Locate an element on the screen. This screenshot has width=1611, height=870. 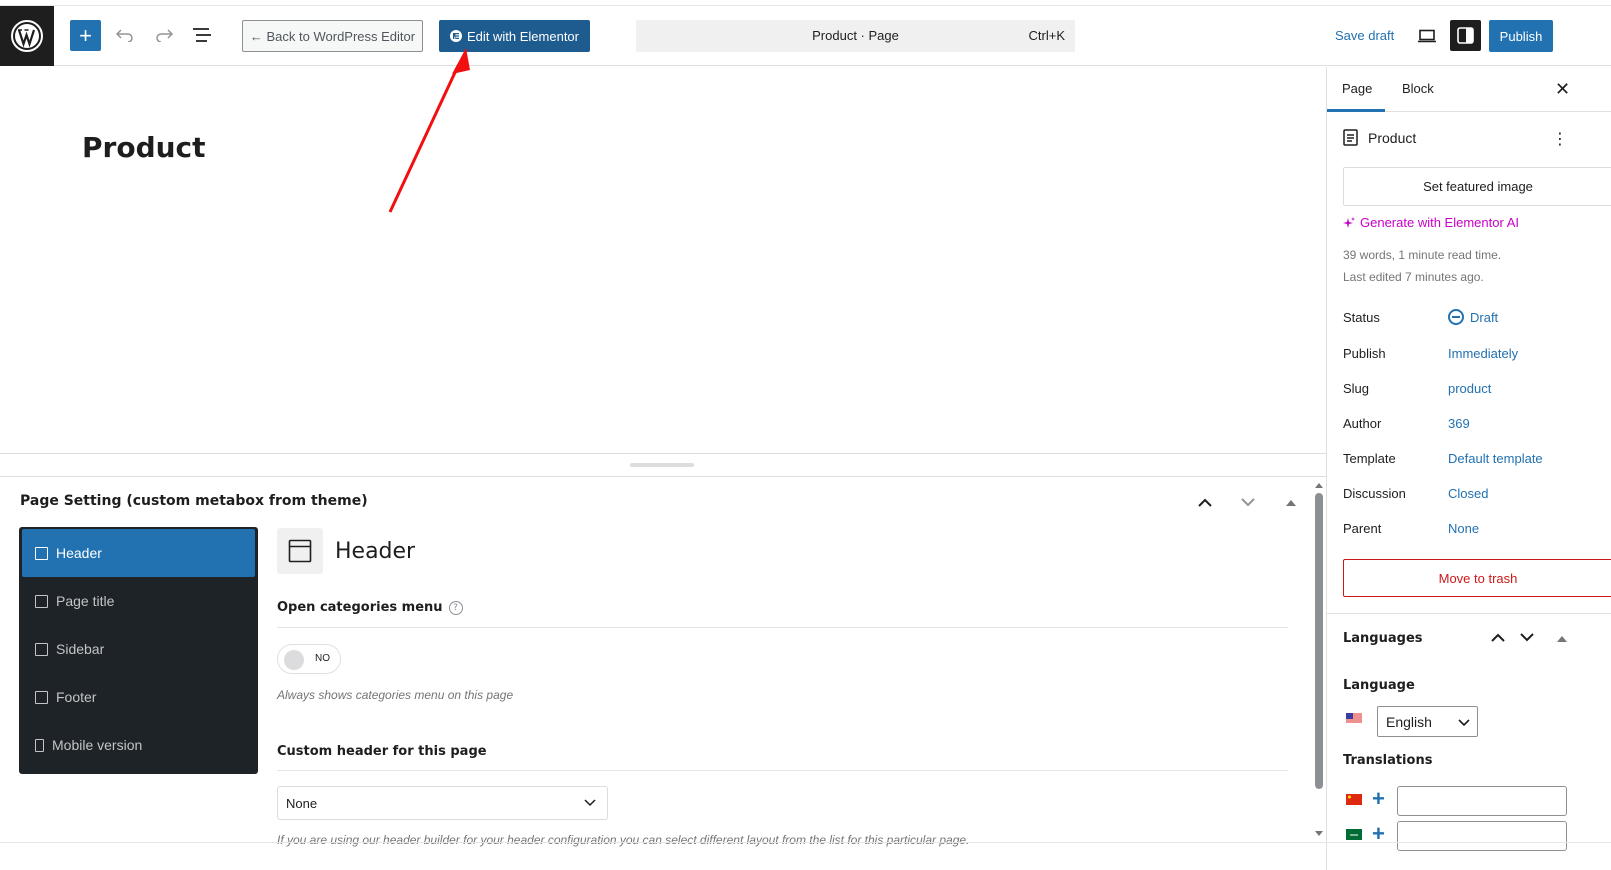
template-value: Default template is located at coordinates (1495, 458).